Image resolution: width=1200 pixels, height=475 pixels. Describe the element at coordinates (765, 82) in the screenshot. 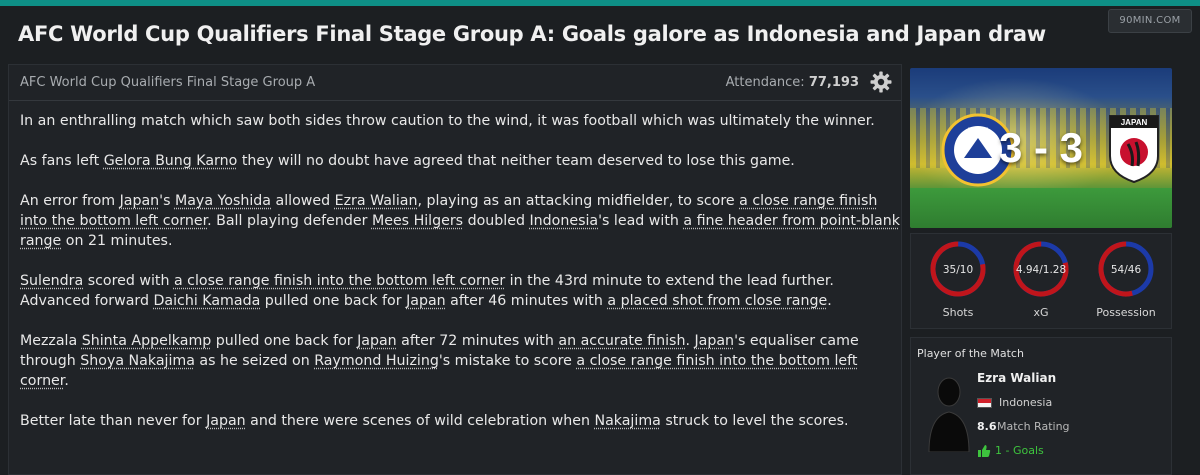

I see `attendance-label: Attendance:` at that location.